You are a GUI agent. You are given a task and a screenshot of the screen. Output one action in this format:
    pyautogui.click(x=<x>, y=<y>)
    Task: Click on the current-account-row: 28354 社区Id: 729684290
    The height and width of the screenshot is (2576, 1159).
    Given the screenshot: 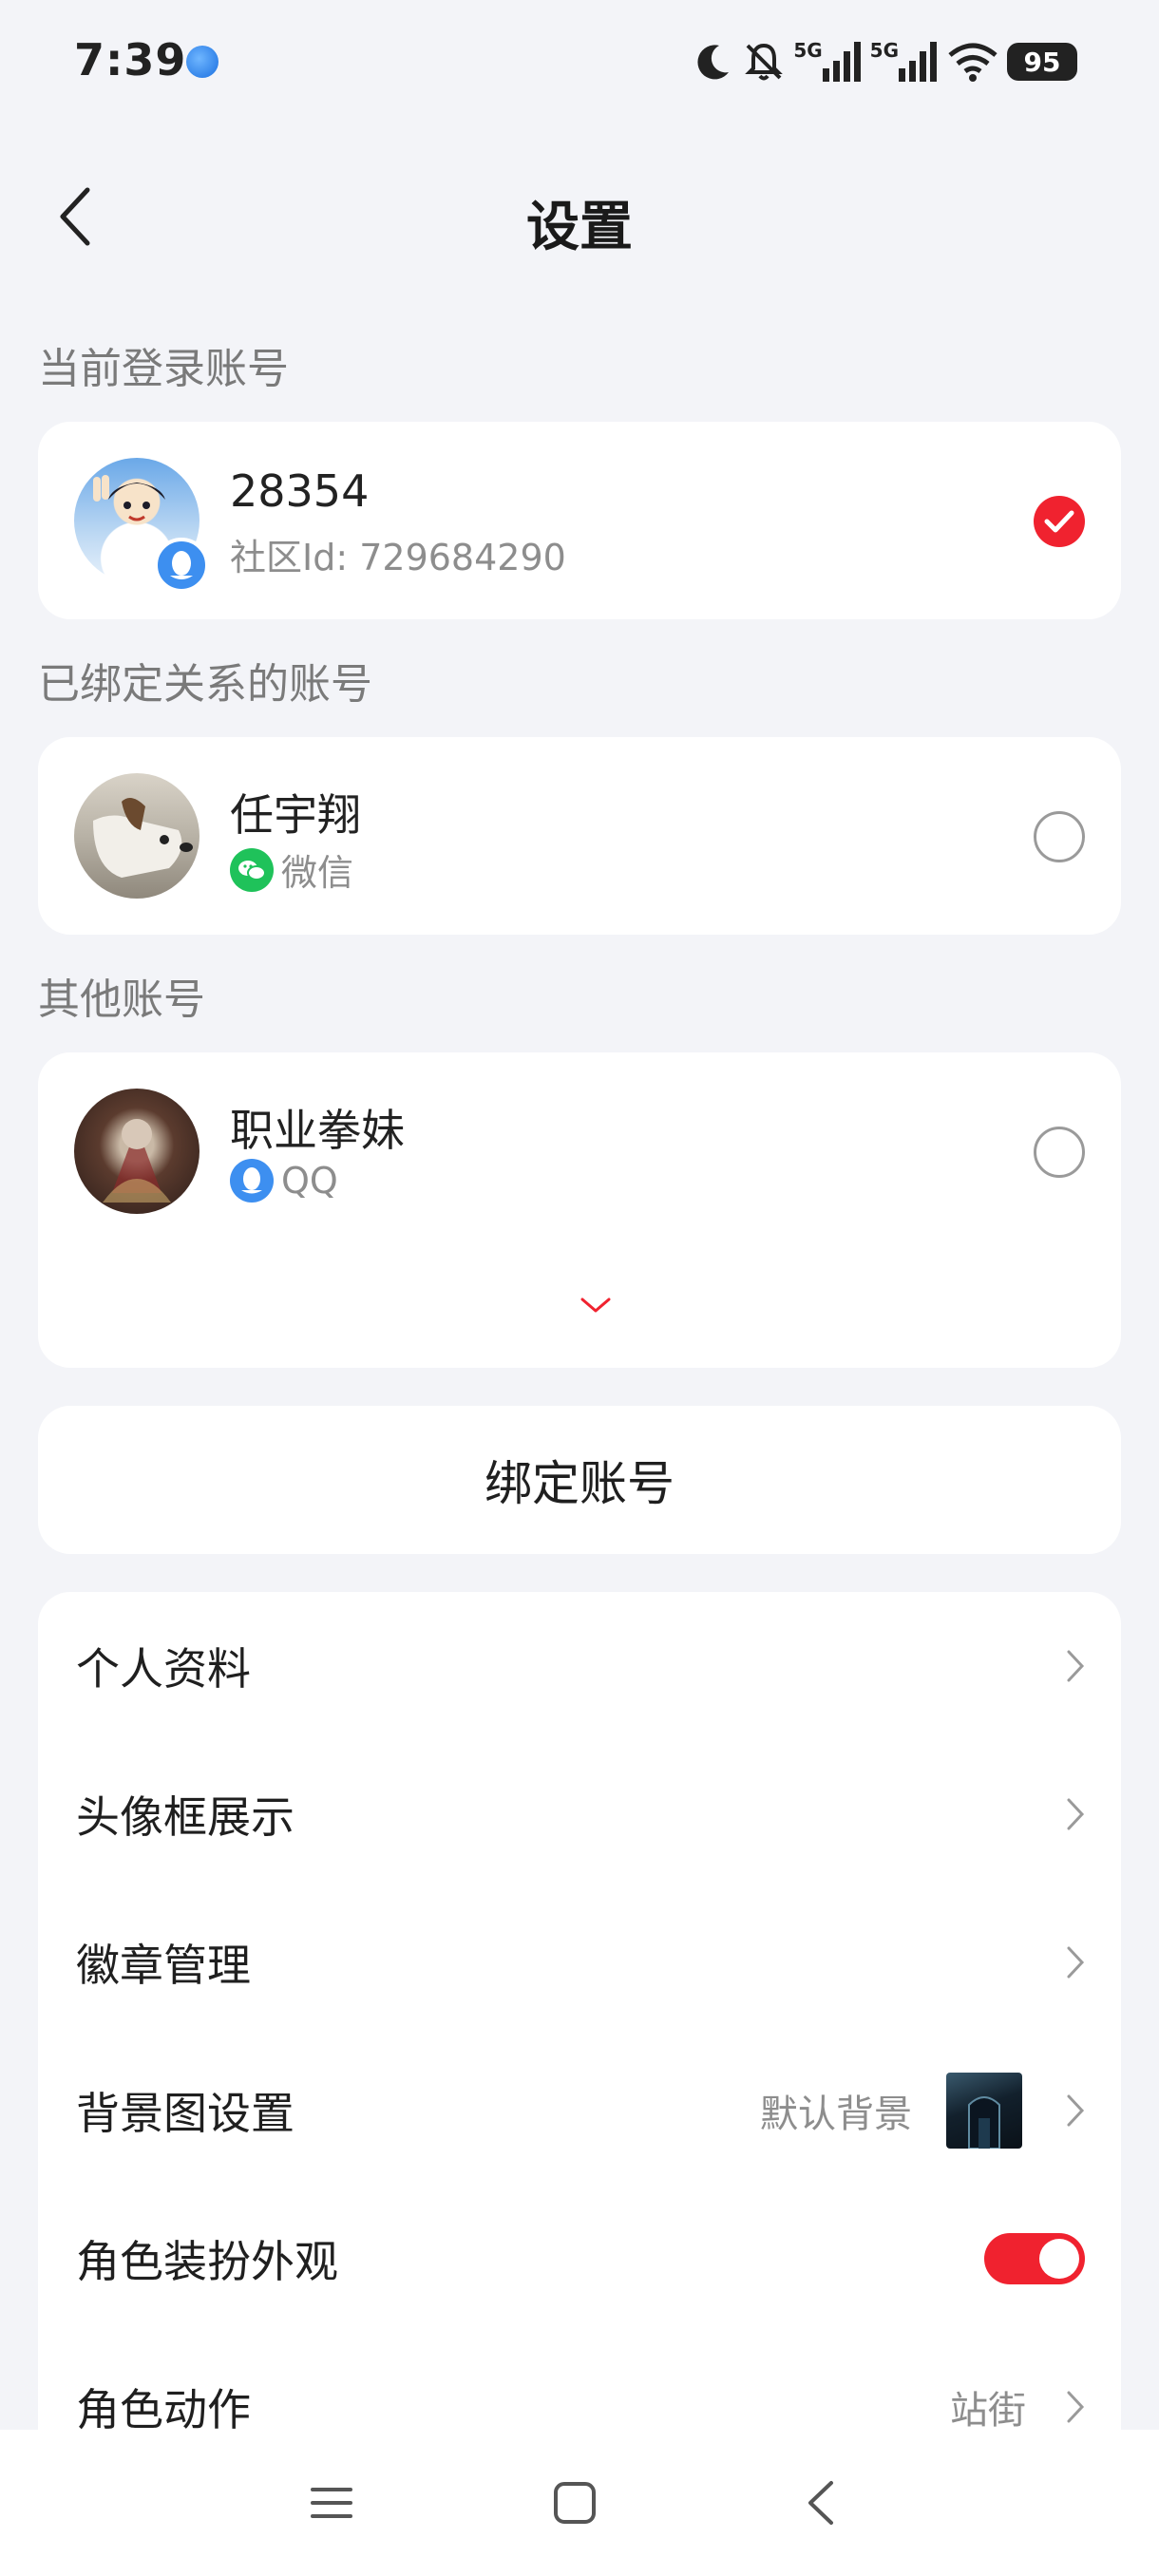 What is the action you would take?
    pyautogui.click(x=579, y=520)
    